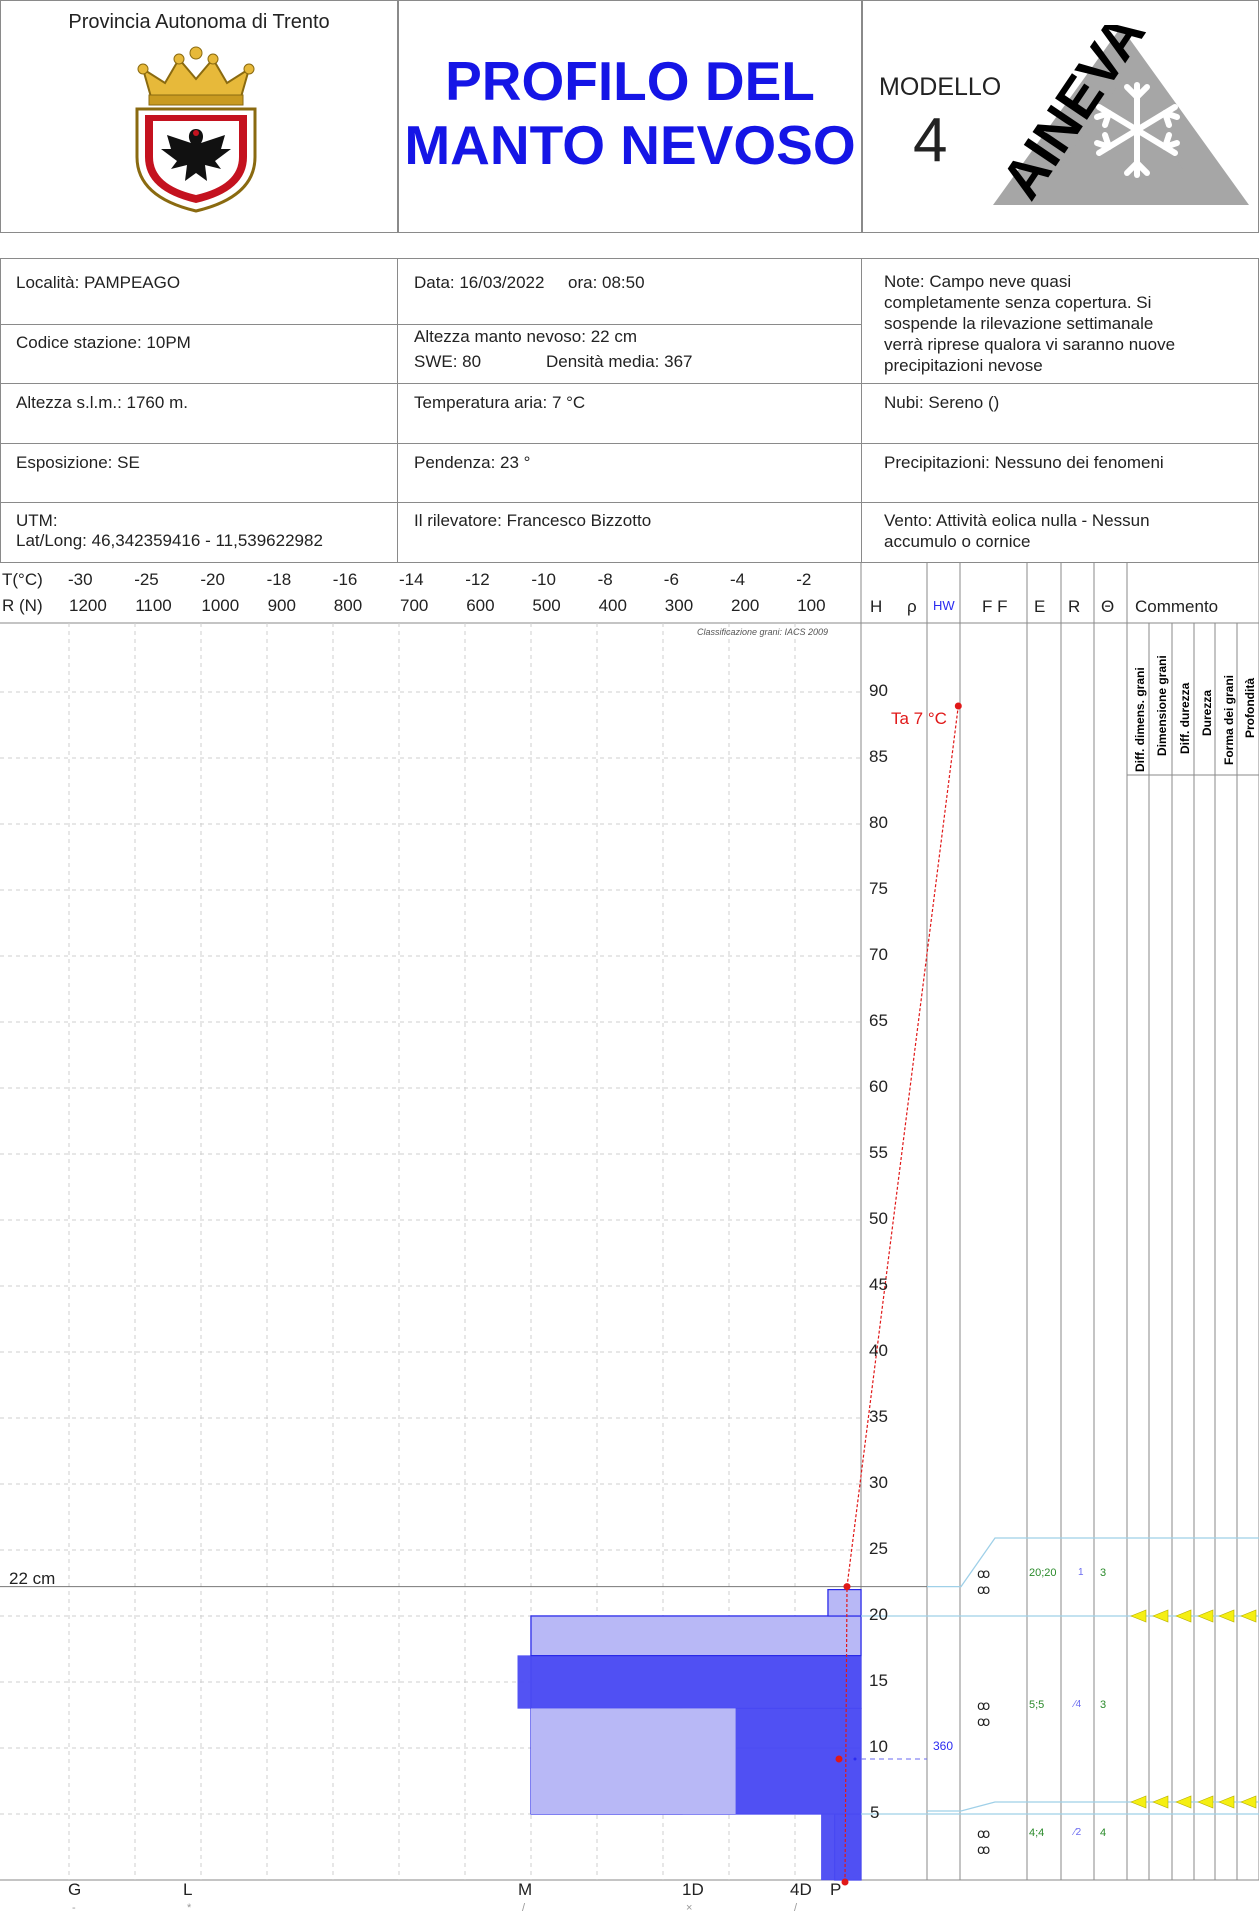  Describe the element at coordinates (74, 1908) in the screenshot. I see `hand-hardness-symbol: -` at that location.